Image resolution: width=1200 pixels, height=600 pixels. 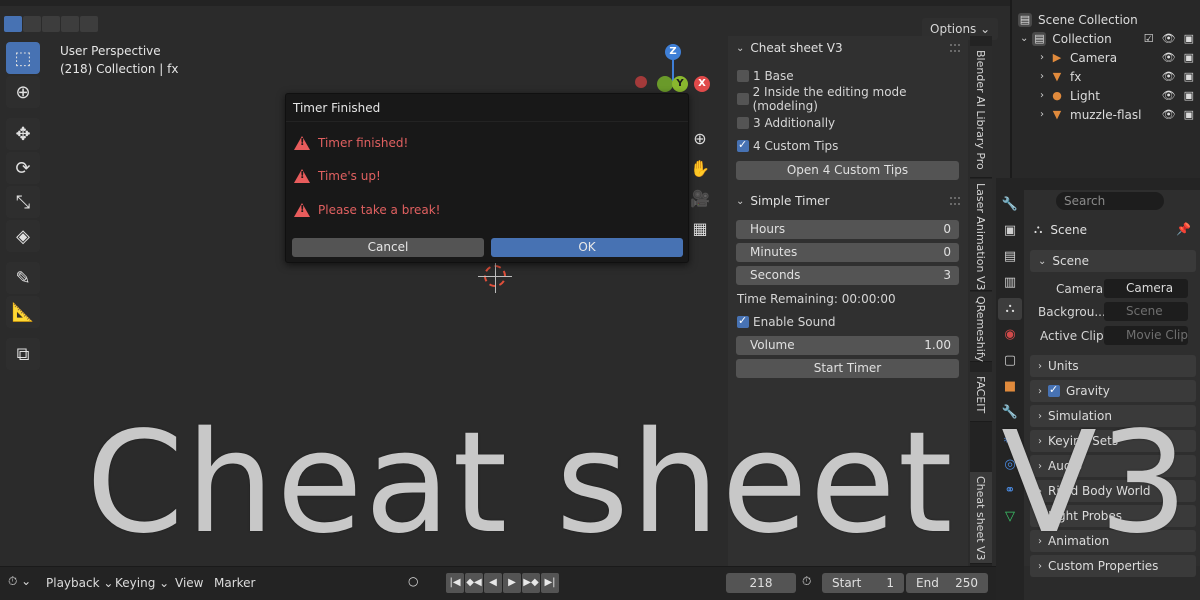 I want to click on view-layer-tab-icon: ▥, so click(x=1010, y=283).